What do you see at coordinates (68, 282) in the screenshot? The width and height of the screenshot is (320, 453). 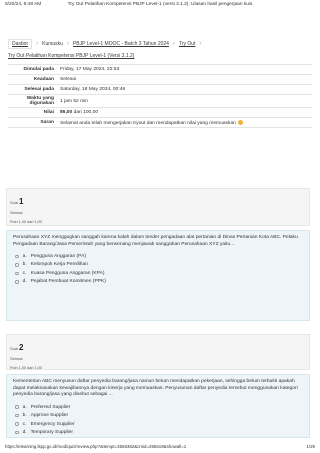 I see `option-text: Pejabat Pembuat Komitmen (PPK)` at bounding box center [68, 282].